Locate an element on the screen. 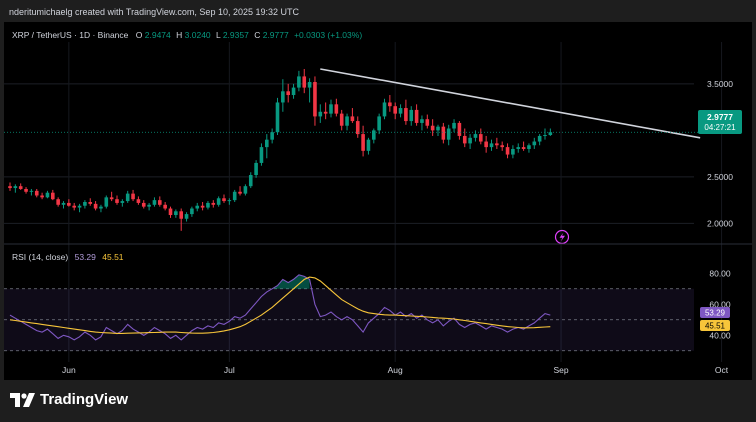  change-value: +0.0303 (+1.03%) is located at coordinates (328, 35).